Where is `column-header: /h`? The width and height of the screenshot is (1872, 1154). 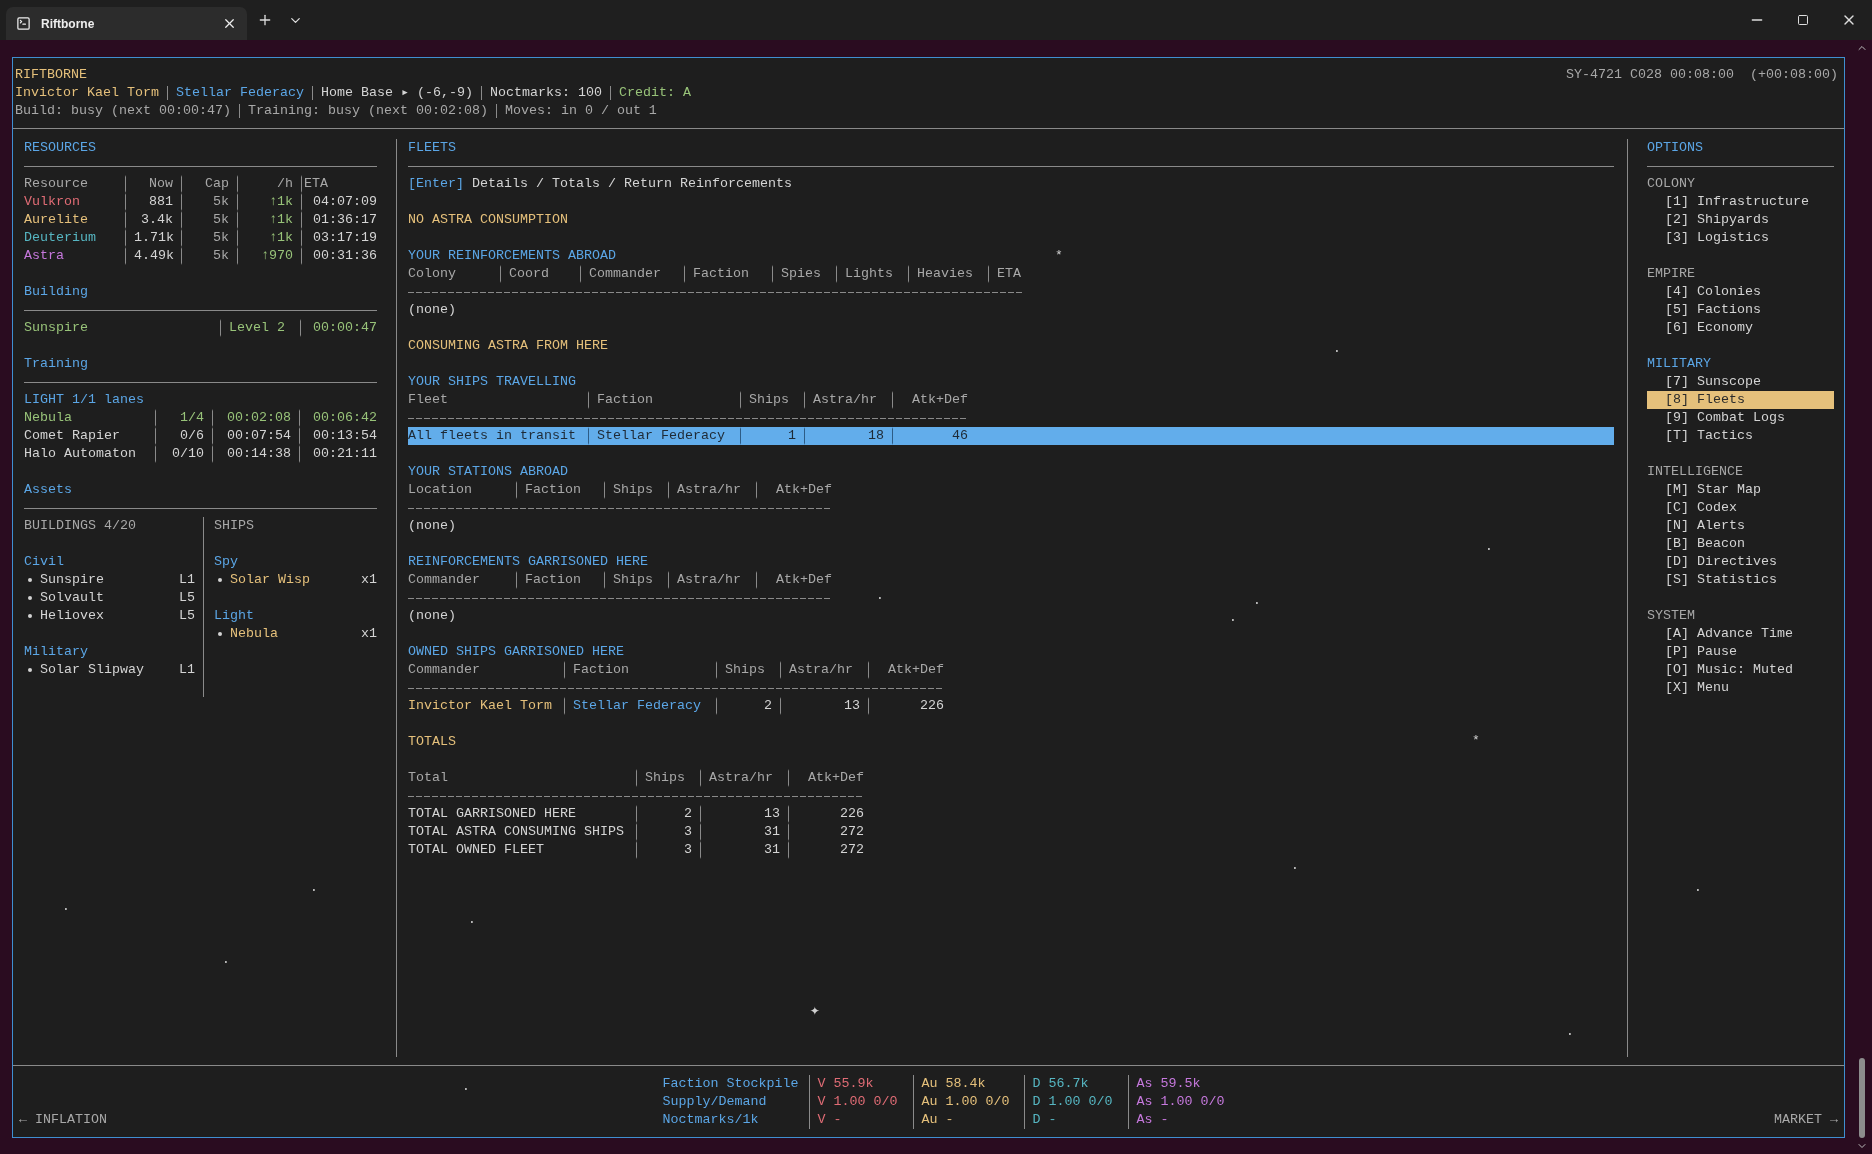
column-header: /h is located at coordinates (269, 184).